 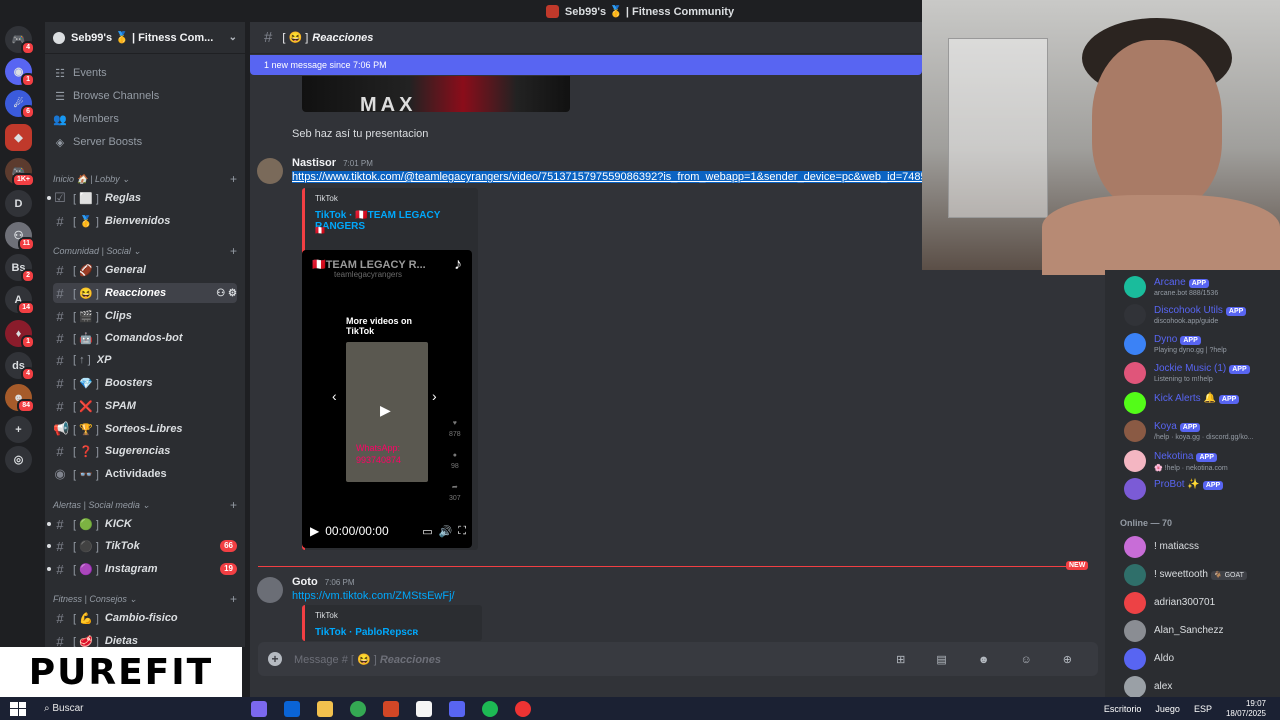 I want to click on channel-kick: # [ 🟢 ] KICK, so click(x=142, y=524).